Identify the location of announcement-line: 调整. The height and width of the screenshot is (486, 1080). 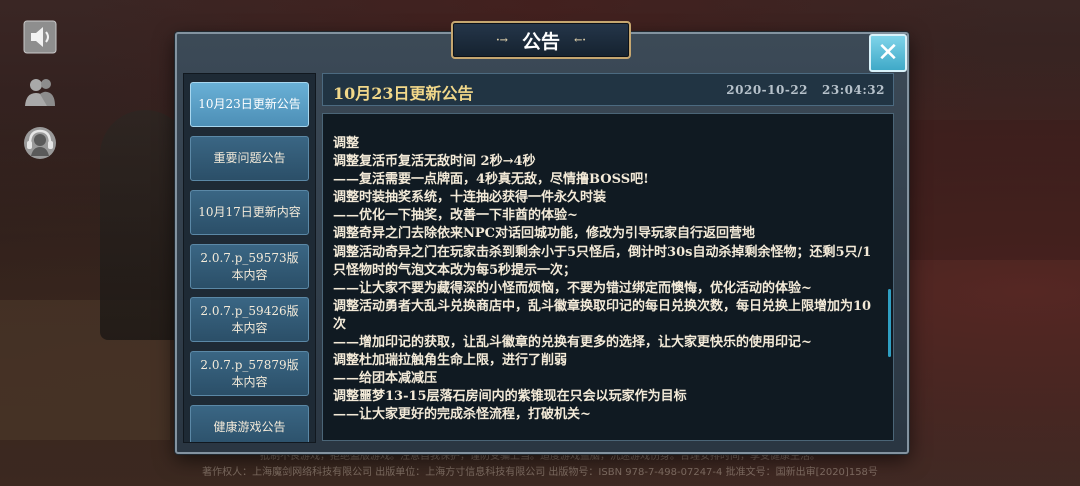
(346, 143).